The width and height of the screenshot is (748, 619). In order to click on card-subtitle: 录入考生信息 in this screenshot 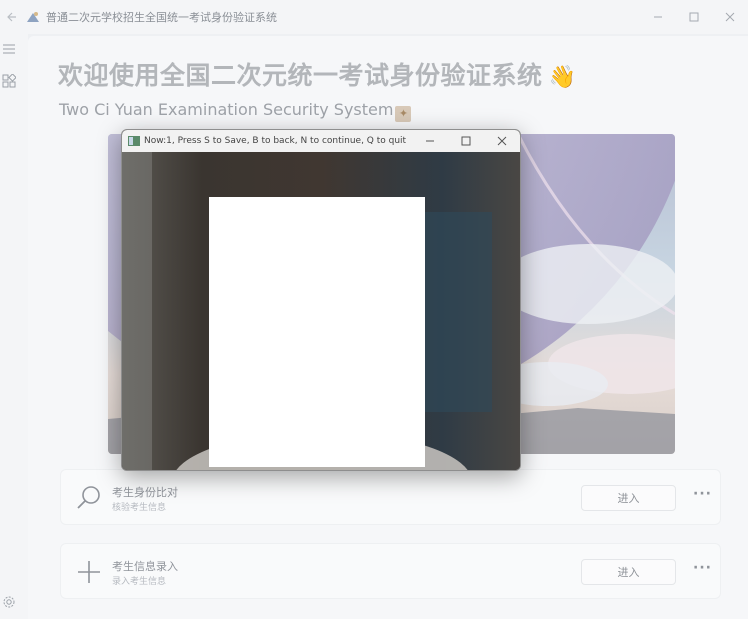, I will do `click(139, 582)`.